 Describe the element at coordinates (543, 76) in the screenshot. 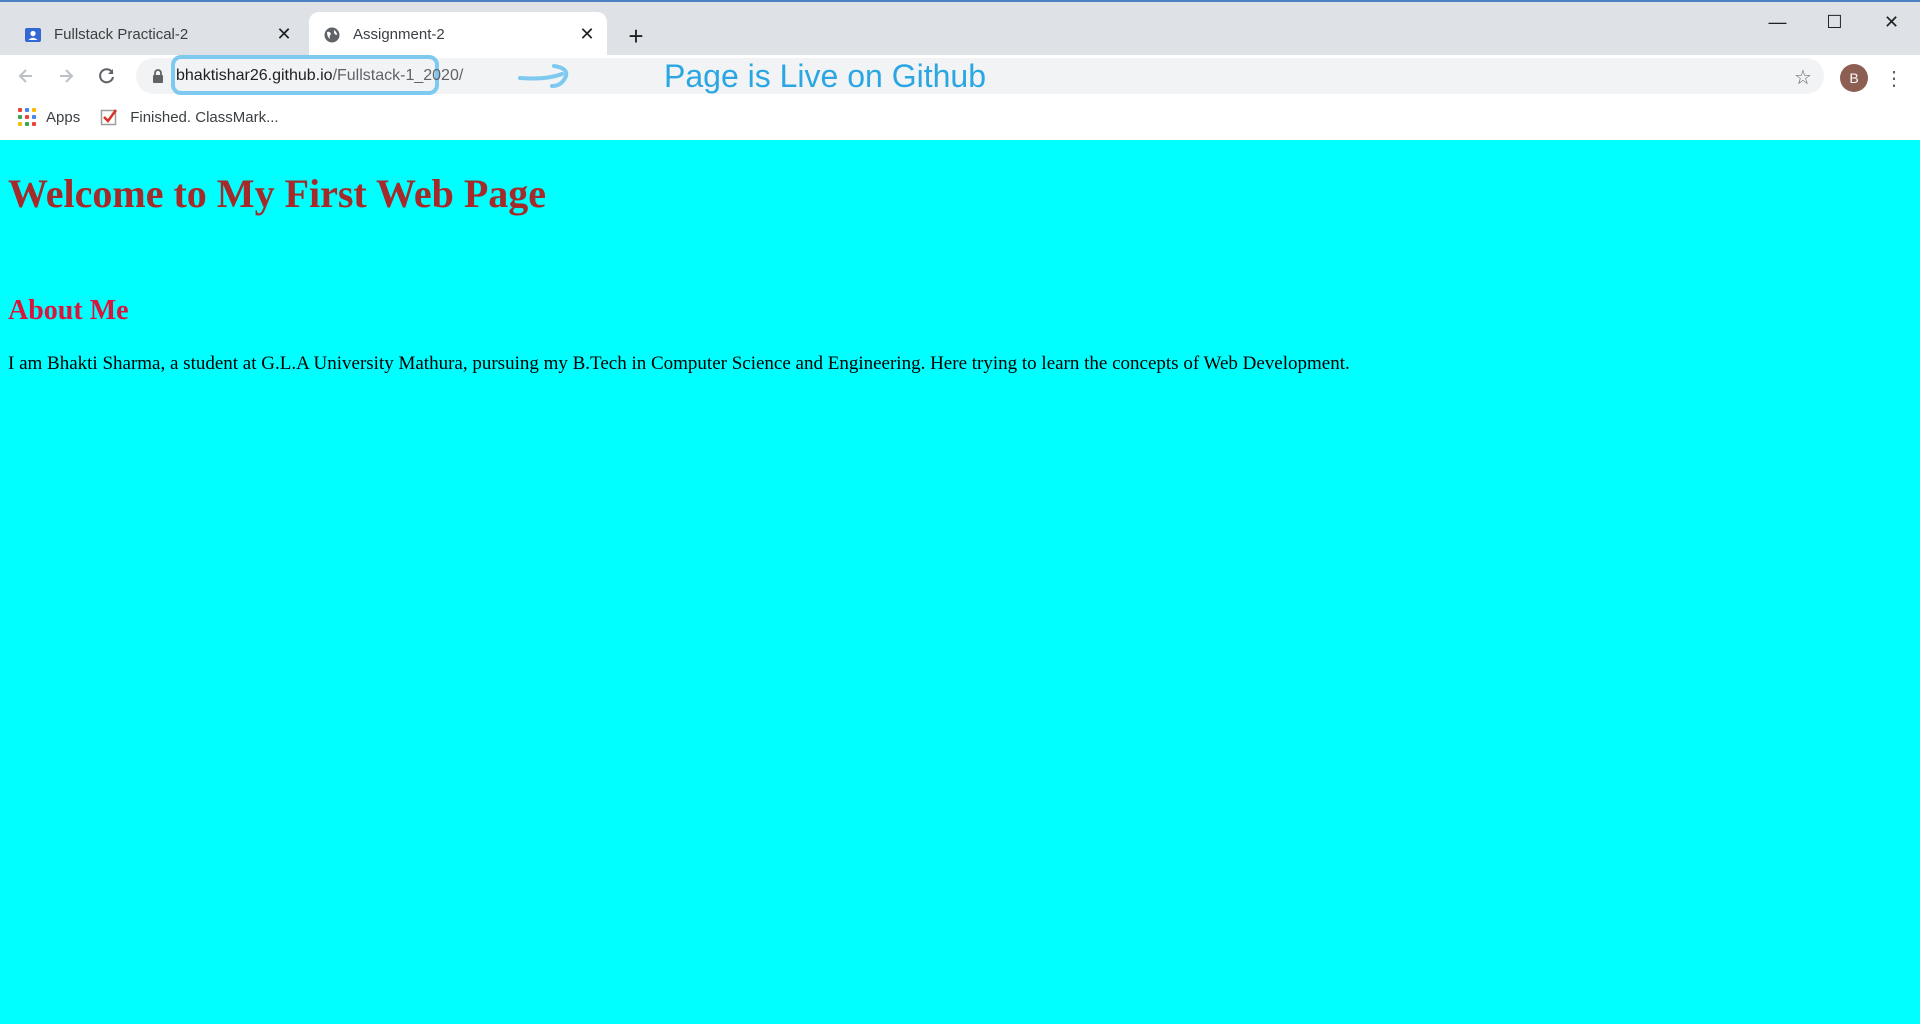

I see `annotation-arrow-icon` at that location.